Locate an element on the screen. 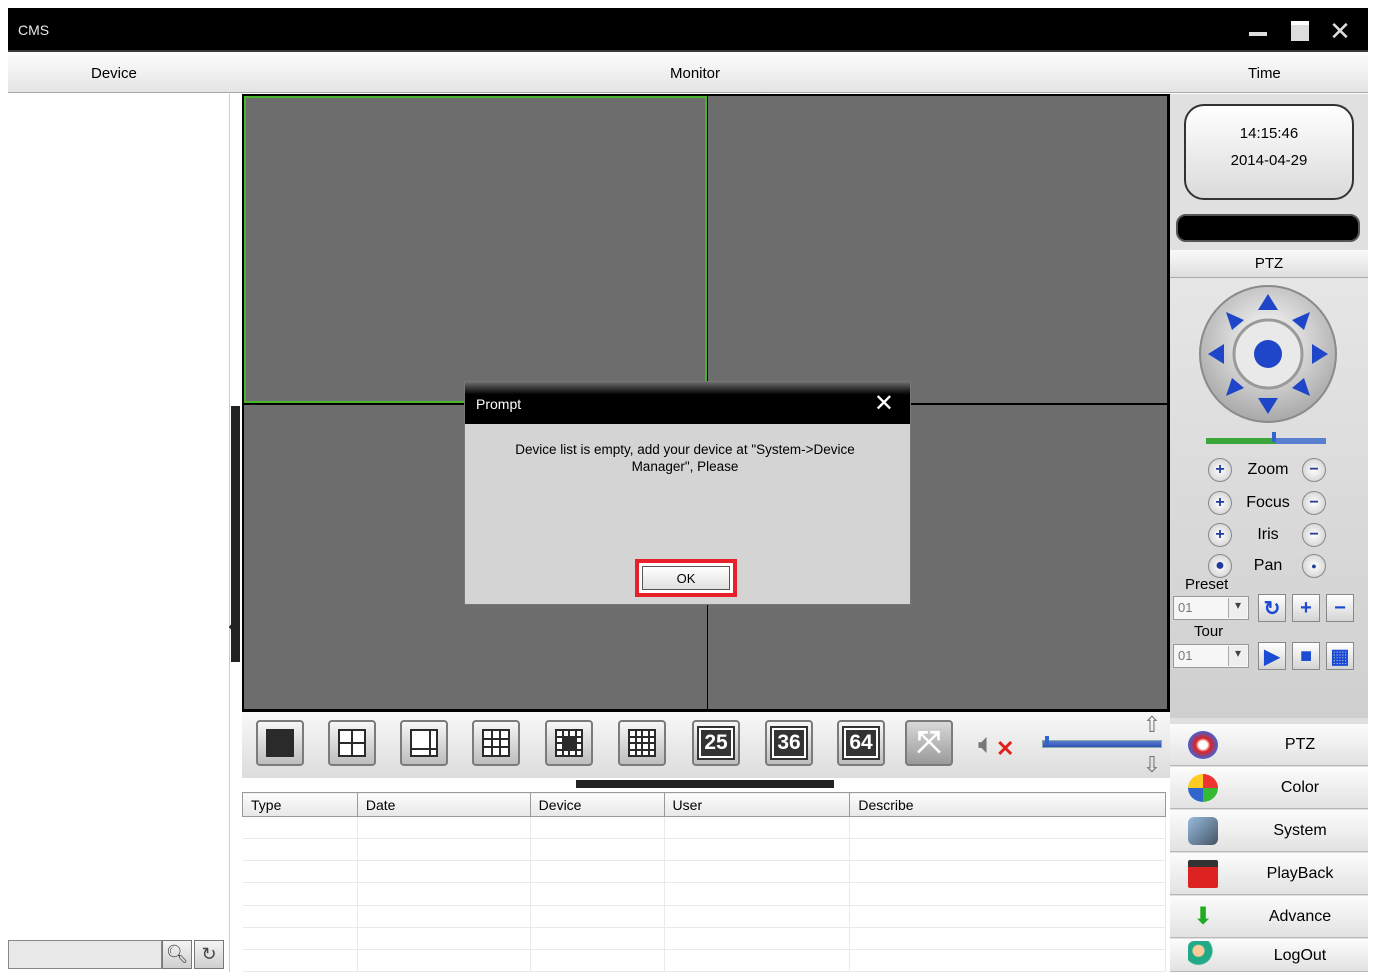 This screenshot has width=1373, height=972. search-button: 🔍︎ is located at coordinates (177, 954).